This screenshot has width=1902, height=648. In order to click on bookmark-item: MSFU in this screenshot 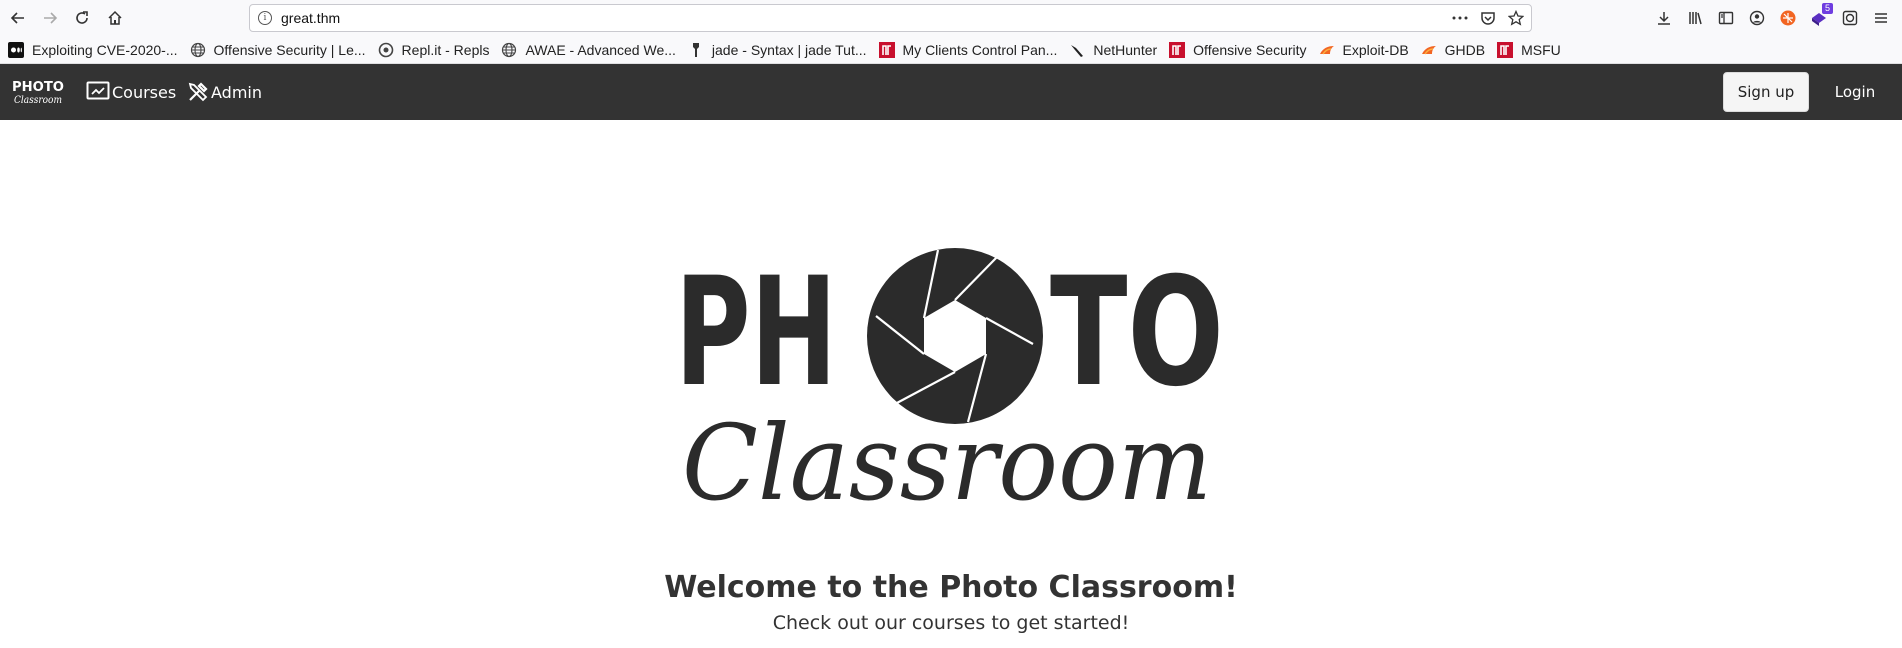, I will do `click(1529, 49)`.